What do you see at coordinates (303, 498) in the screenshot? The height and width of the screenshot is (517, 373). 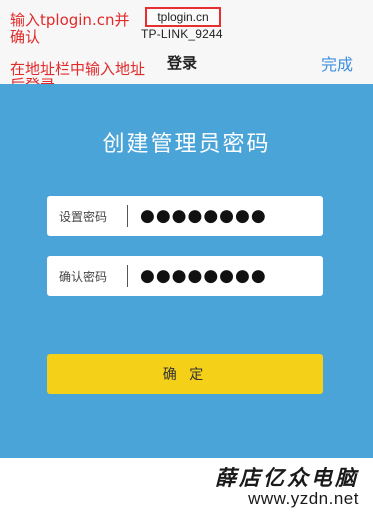 I see `watermark-url: www.yzdn.net` at bounding box center [303, 498].